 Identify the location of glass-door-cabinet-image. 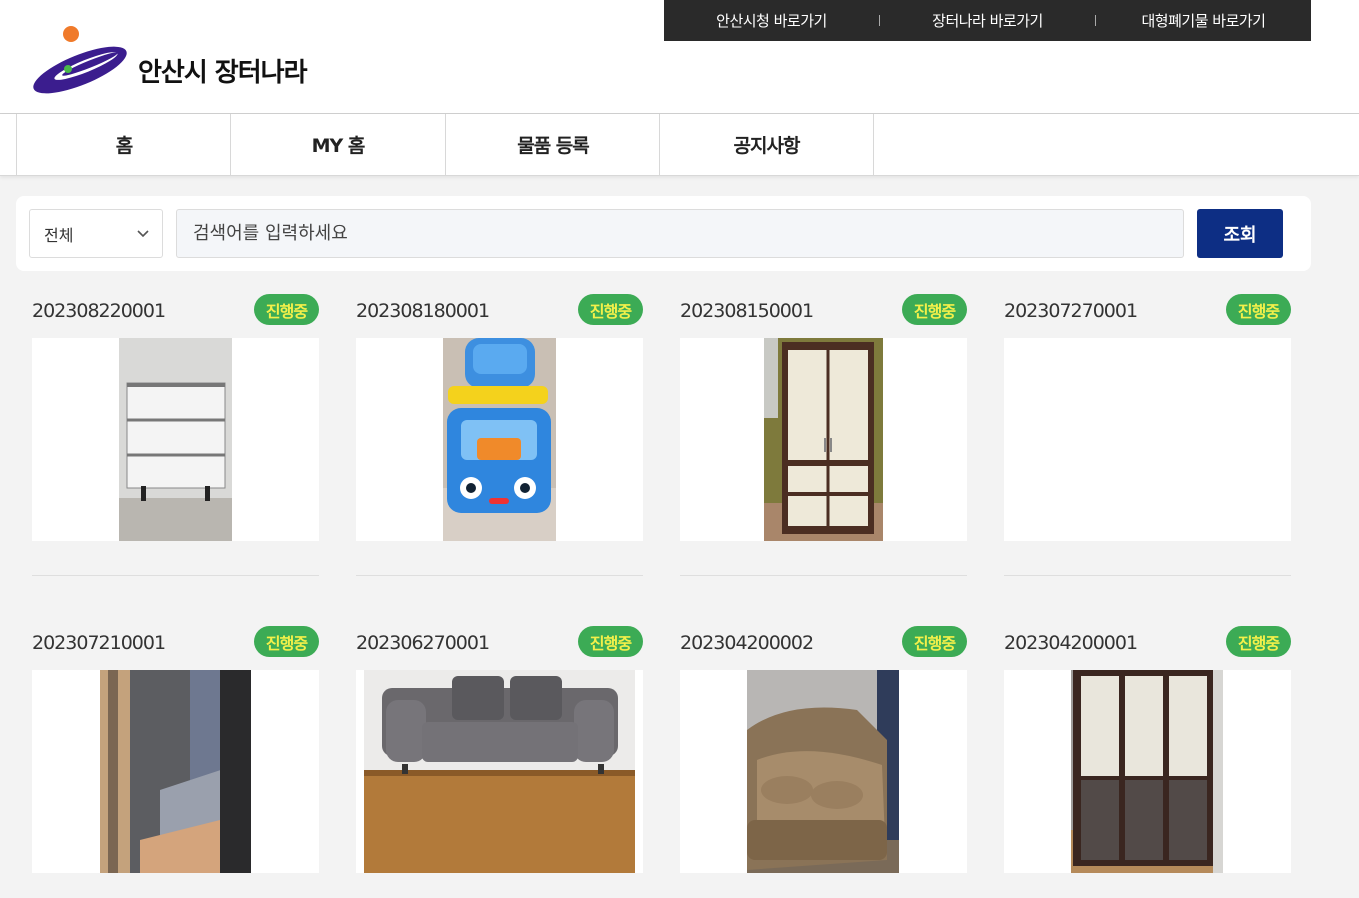
(1147, 771).